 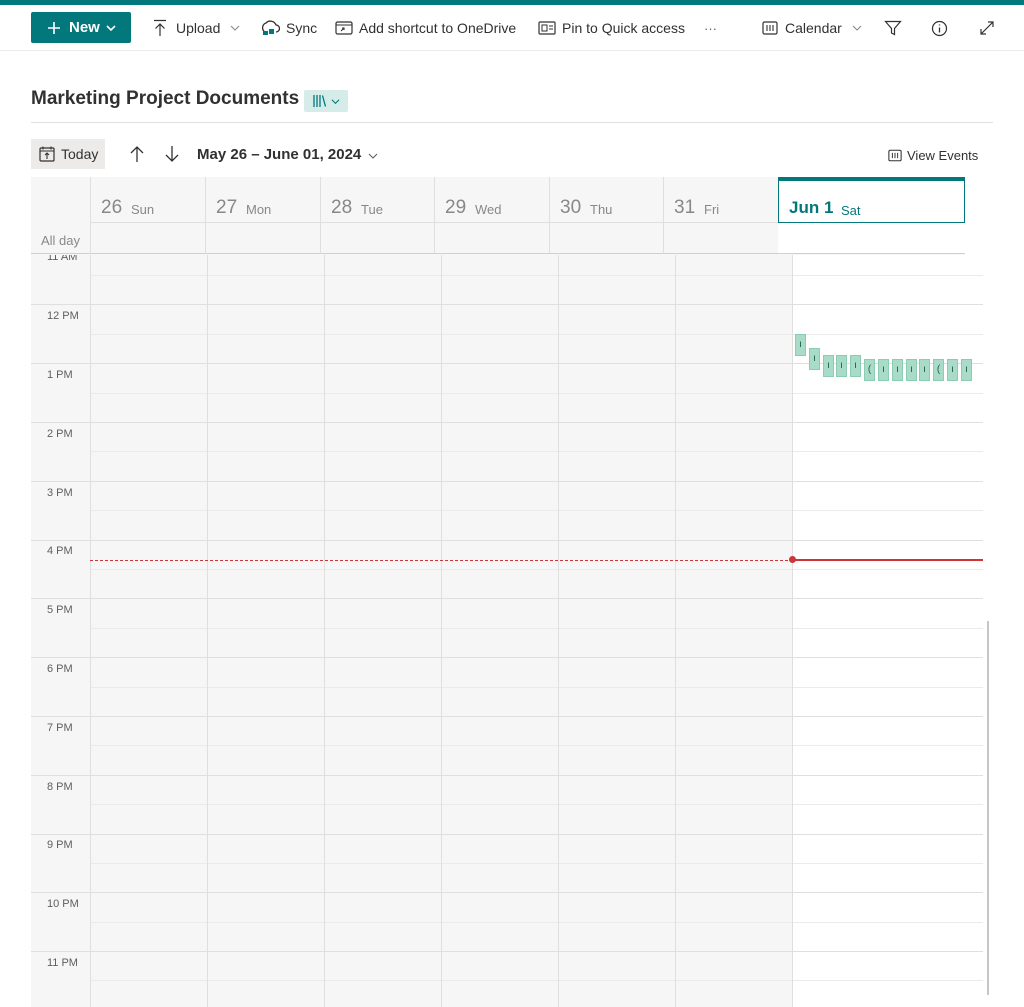 What do you see at coordinates (491, 200) in the screenshot?
I see `day-header: 29 Wed` at bounding box center [491, 200].